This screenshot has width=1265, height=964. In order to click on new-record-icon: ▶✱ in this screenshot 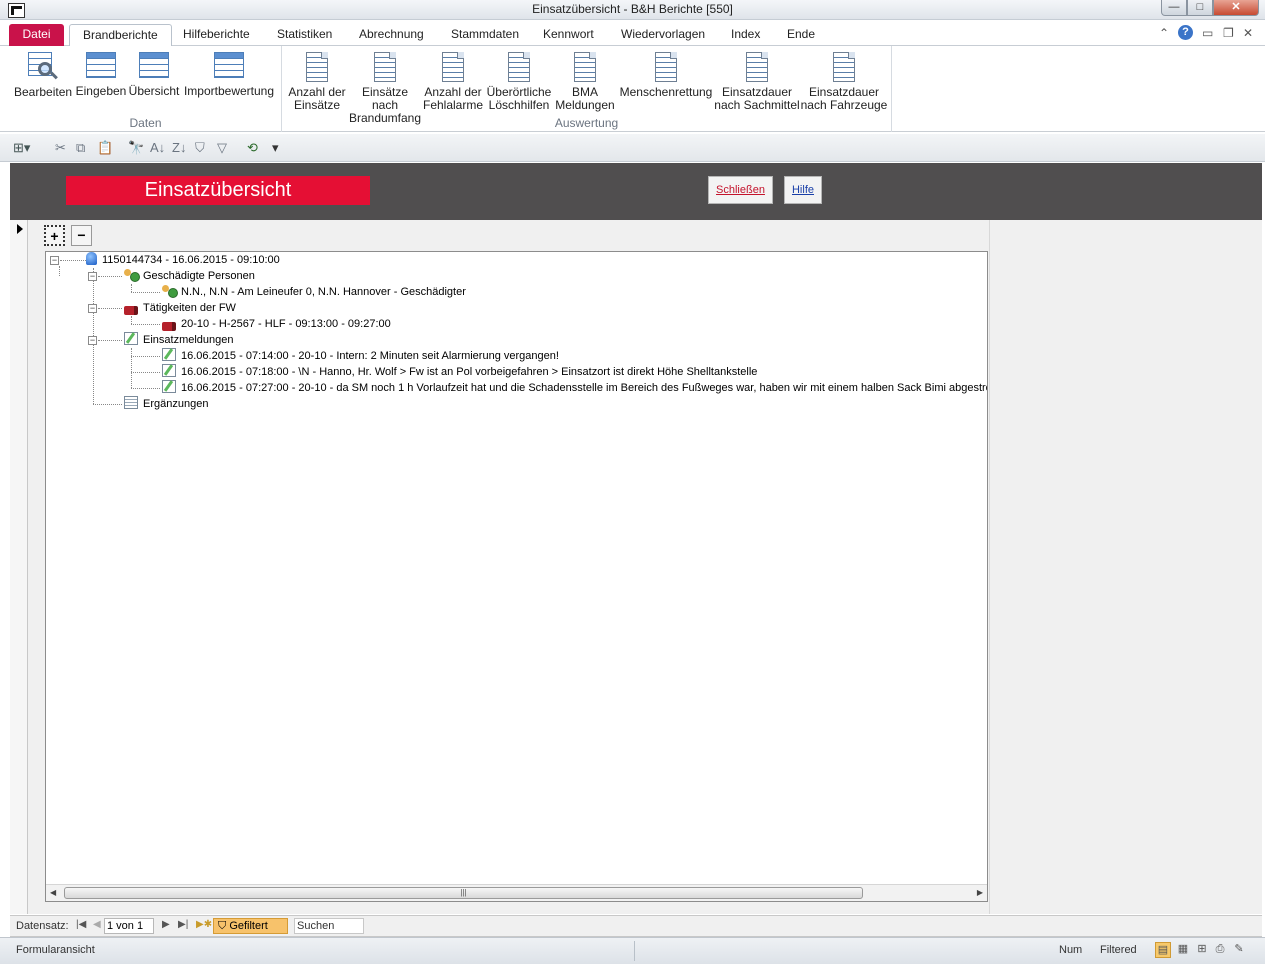, I will do `click(204, 924)`.